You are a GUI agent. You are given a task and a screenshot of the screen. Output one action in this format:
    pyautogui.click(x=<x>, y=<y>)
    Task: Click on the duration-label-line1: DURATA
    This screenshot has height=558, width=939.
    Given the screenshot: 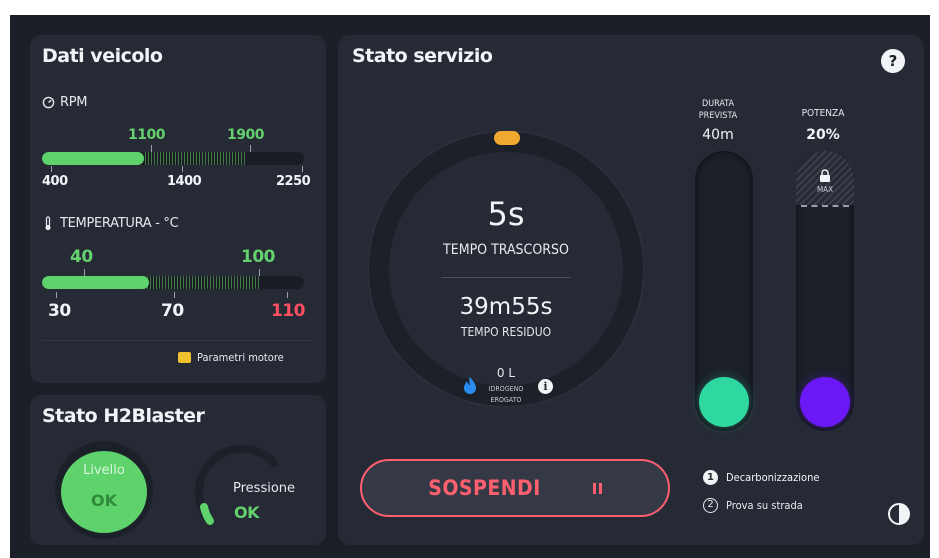 What is the action you would take?
    pyautogui.click(x=718, y=104)
    